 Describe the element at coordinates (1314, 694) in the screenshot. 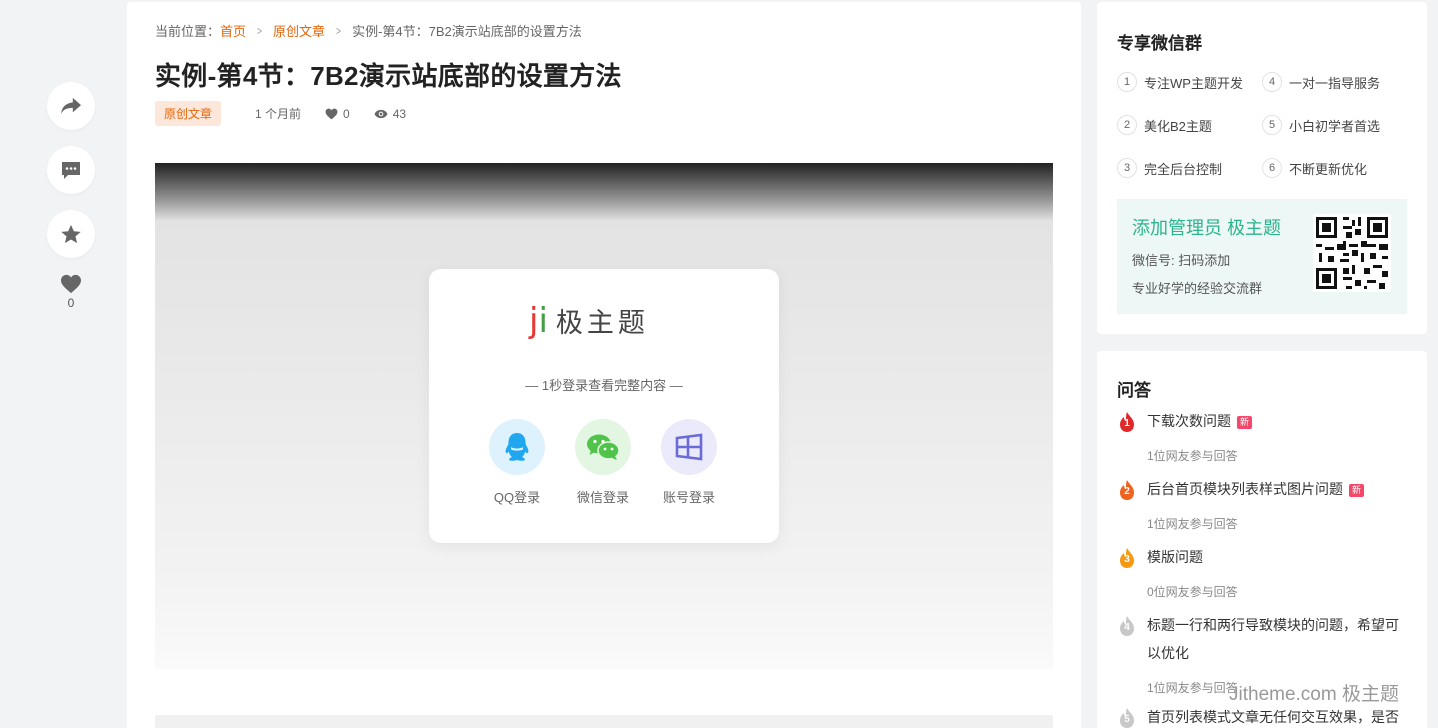

I see `watermark: Jitheme.com 极主题` at that location.